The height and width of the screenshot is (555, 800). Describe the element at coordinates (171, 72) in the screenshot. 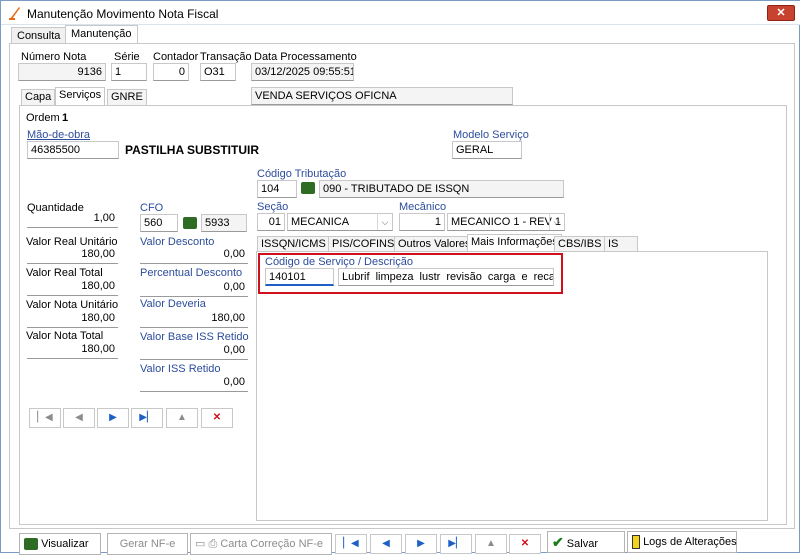

I see `contador-field: 0` at that location.